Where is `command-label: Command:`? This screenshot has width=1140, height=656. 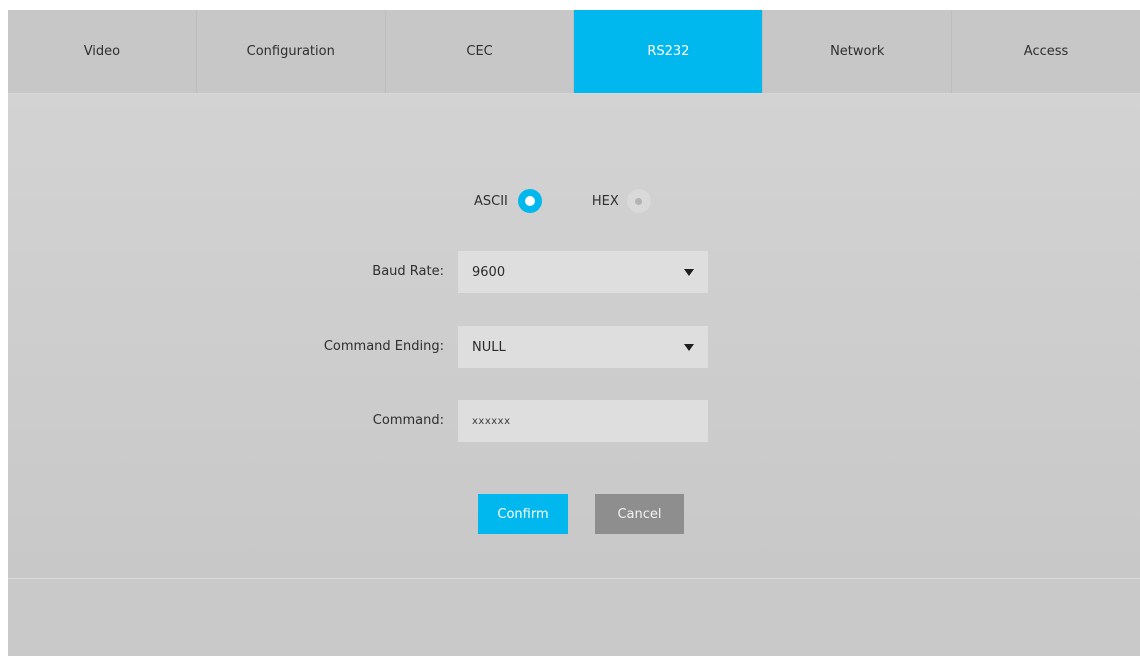 command-label: Command: is located at coordinates (408, 420).